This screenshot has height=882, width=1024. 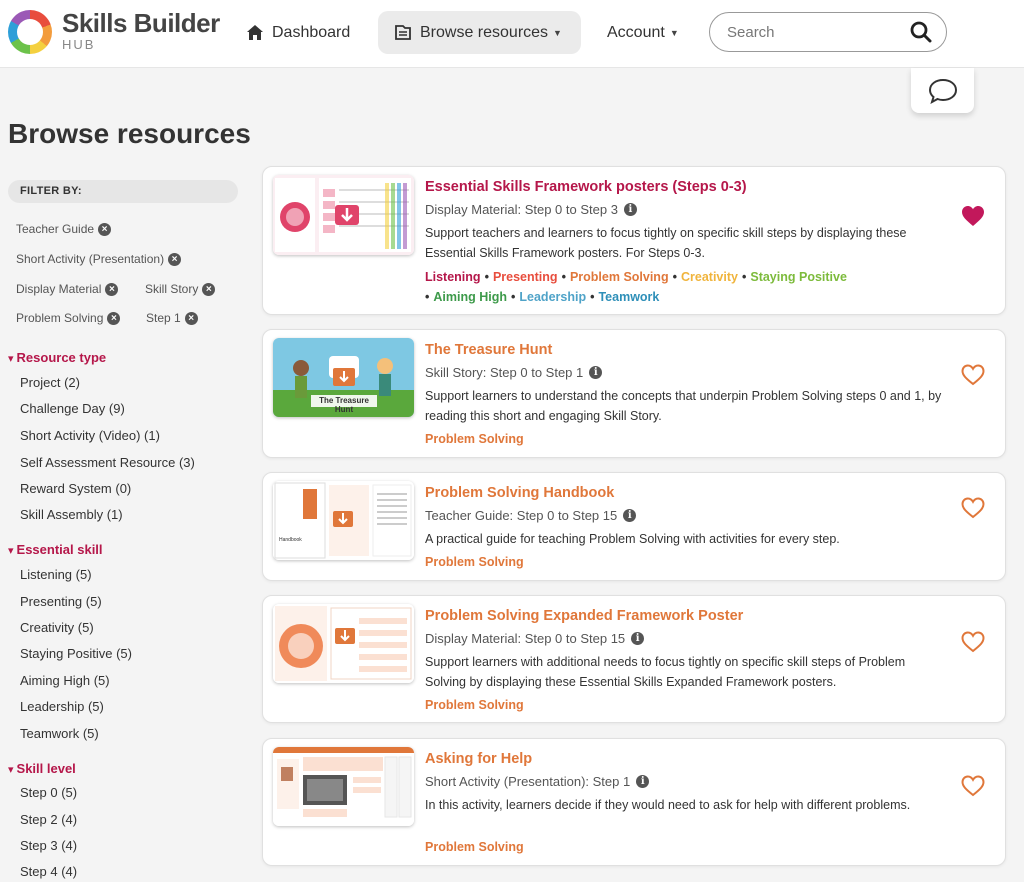 I want to click on resource-title: Problem Solving Handbook, so click(x=519, y=493).